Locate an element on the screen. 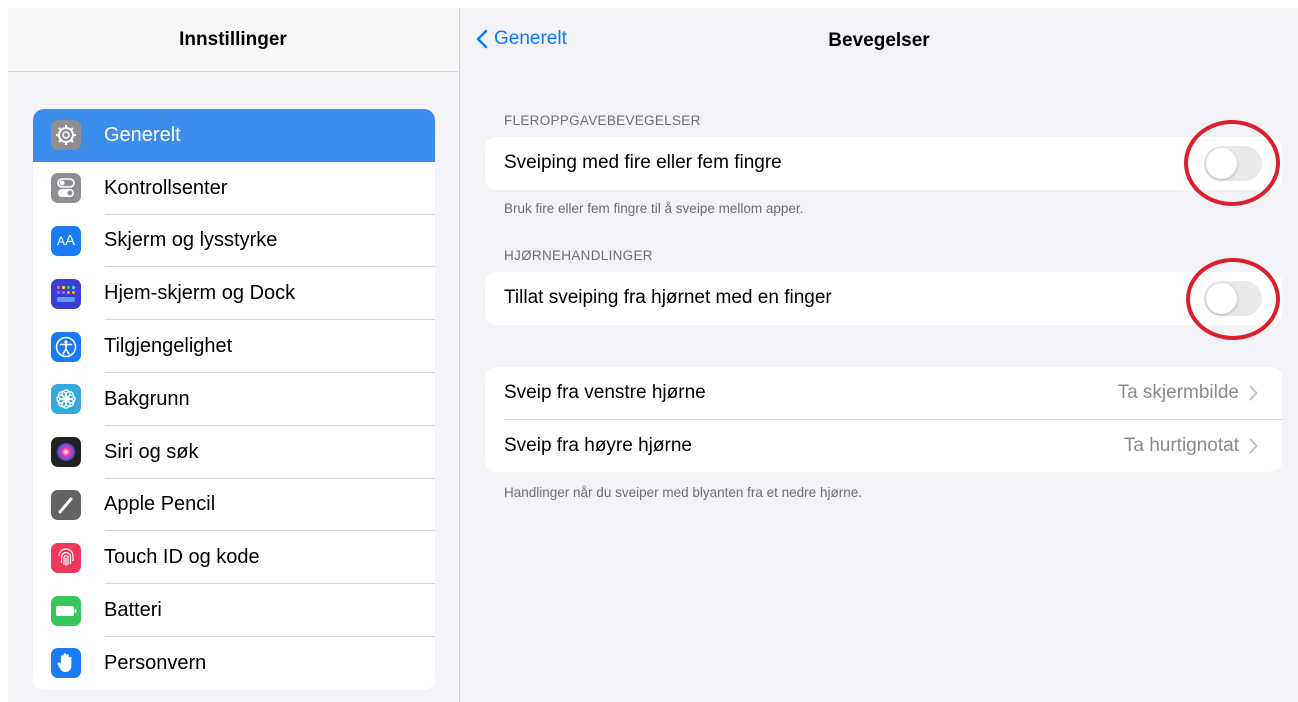 The height and width of the screenshot is (702, 1298). navigation-bar: Generelt Bevegelser is located at coordinates (879, 40).